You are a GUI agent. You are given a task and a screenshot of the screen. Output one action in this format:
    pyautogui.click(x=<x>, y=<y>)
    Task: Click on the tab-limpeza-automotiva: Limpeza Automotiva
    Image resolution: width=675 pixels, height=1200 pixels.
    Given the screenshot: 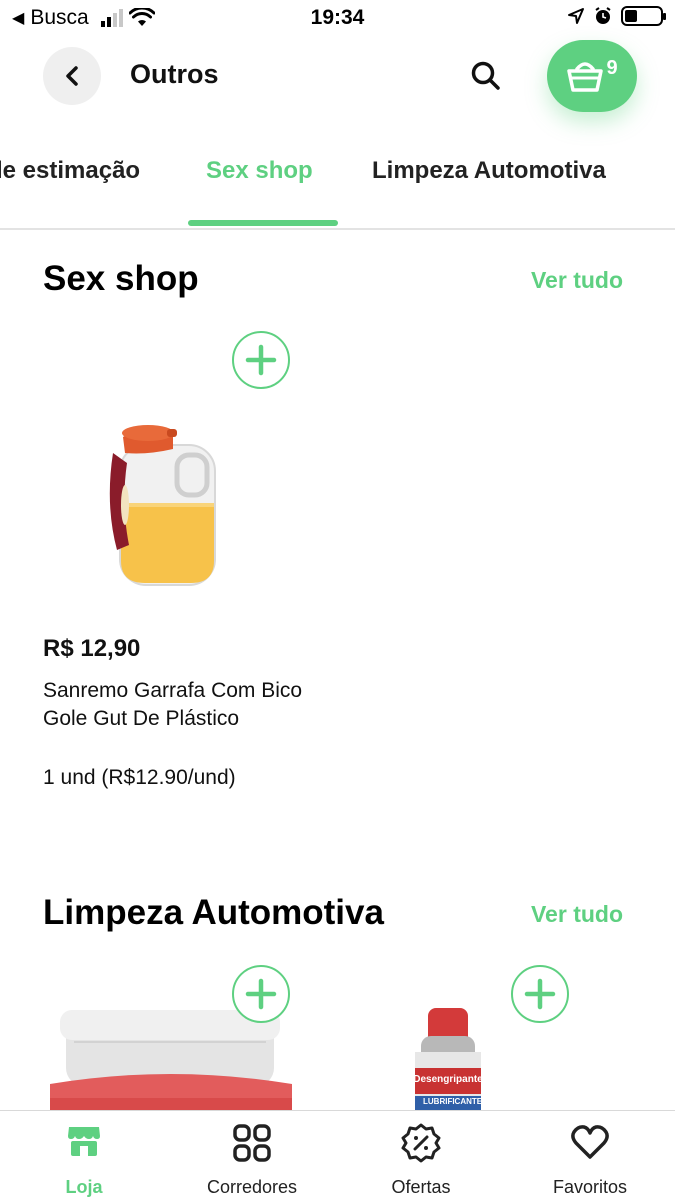 What is the action you would take?
    pyautogui.click(x=489, y=171)
    